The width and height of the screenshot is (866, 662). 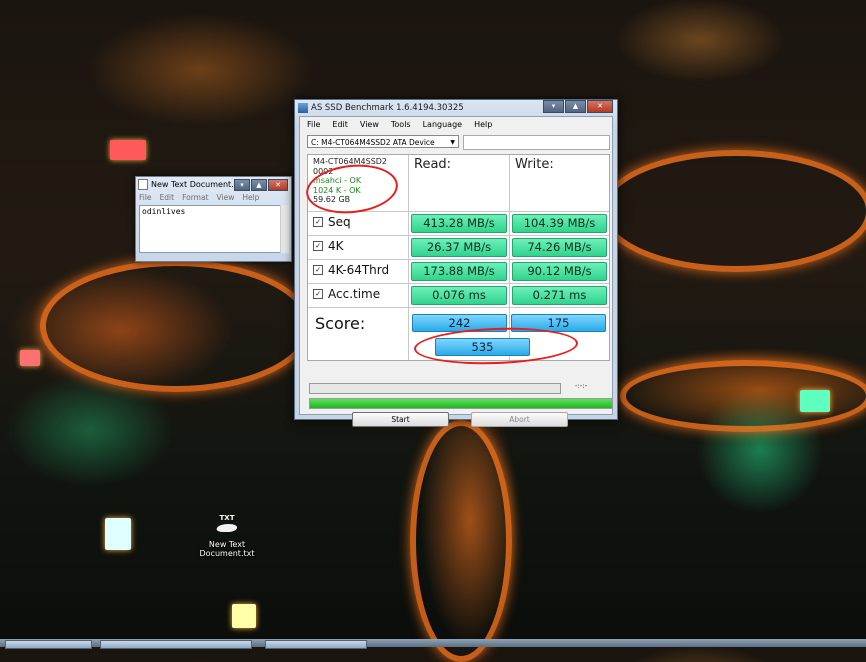 What do you see at coordinates (210, 229) in the screenshot?
I see `notepad-text-area: odinlives` at bounding box center [210, 229].